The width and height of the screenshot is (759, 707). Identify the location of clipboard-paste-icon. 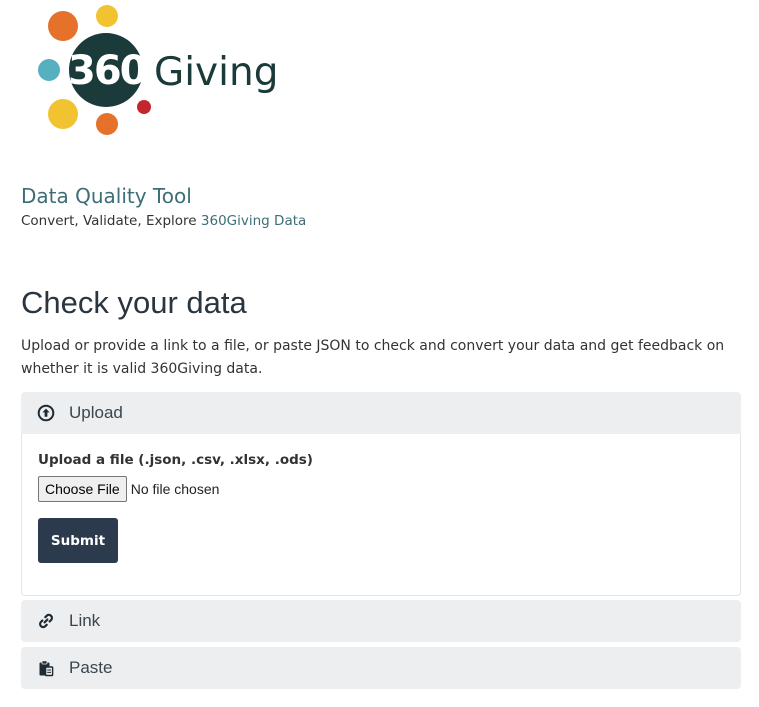
(46, 668).